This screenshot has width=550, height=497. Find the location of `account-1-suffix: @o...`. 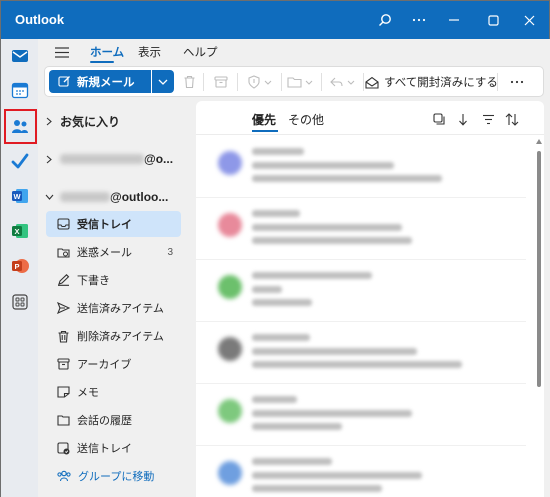

account-1-suffix: @o... is located at coordinates (159, 159).